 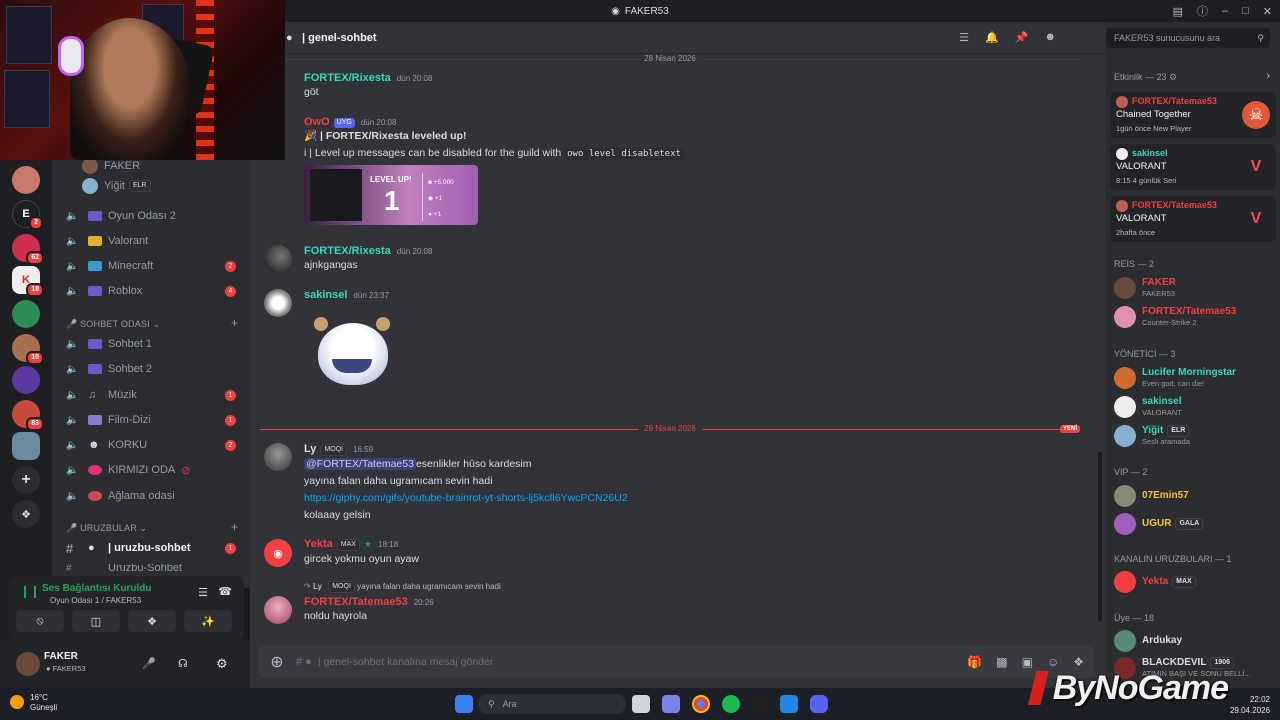 I want to click on chevron-right-icon: ›, so click(x=1268, y=76).